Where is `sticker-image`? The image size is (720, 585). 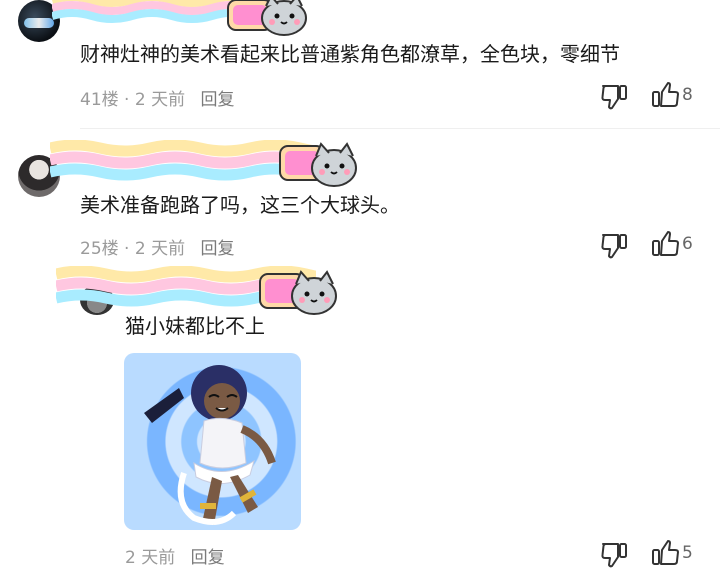 sticker-image is located at coordinates (212, 441).